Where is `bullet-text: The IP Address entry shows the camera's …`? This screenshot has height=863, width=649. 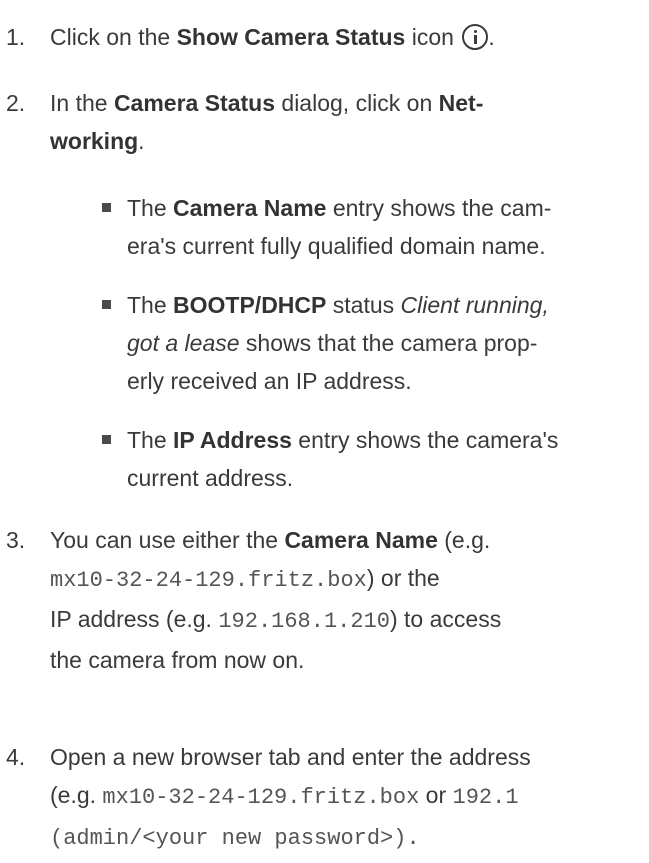
bullet-text: The IP Address entry shows the camera's … is located at coordinates (388, 459).